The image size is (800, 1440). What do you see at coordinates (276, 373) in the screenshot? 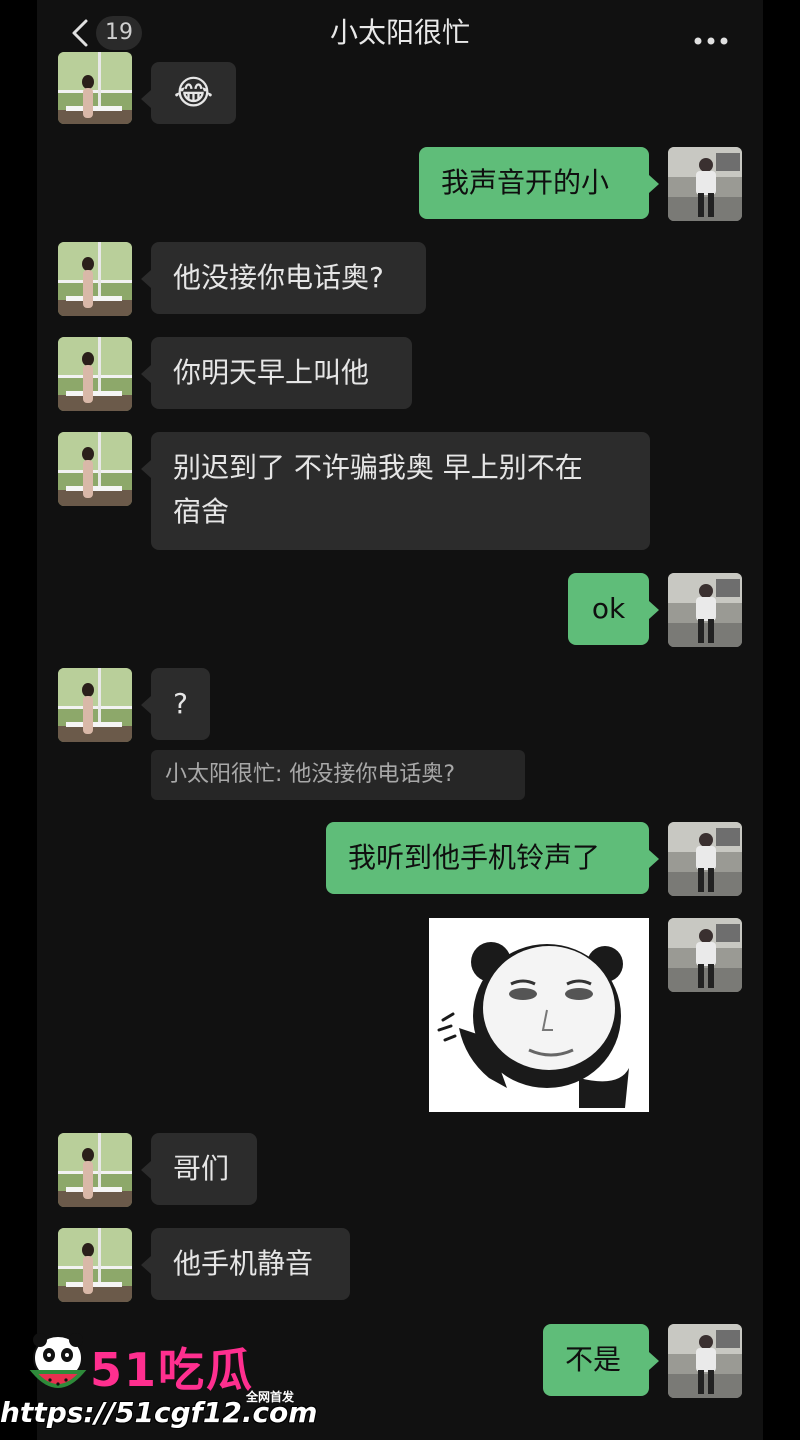
I see `message-bubble-incoming: 你明天早上叫他` at bounding box center [276, 373].